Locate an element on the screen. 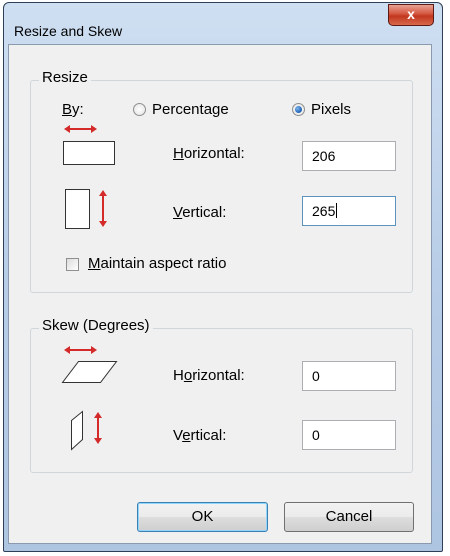 Image resolution: width=450 pixels, height=556 pixels. ok-button: OK is located at coordinates (202, 517).